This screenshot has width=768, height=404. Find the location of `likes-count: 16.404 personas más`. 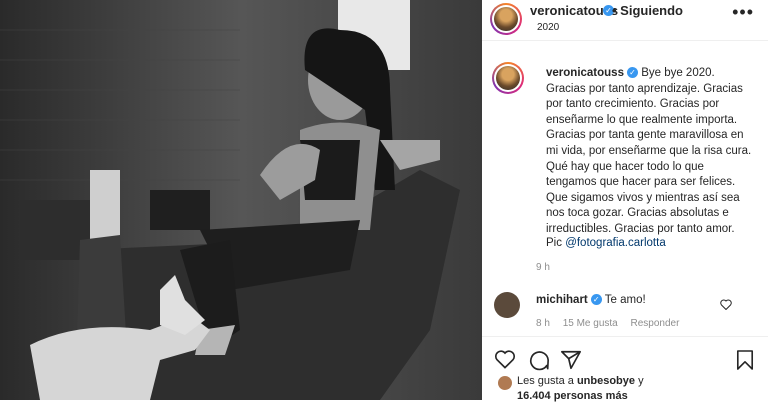

likes-count: 16.404 personas más is located at coordinates (572, 396).